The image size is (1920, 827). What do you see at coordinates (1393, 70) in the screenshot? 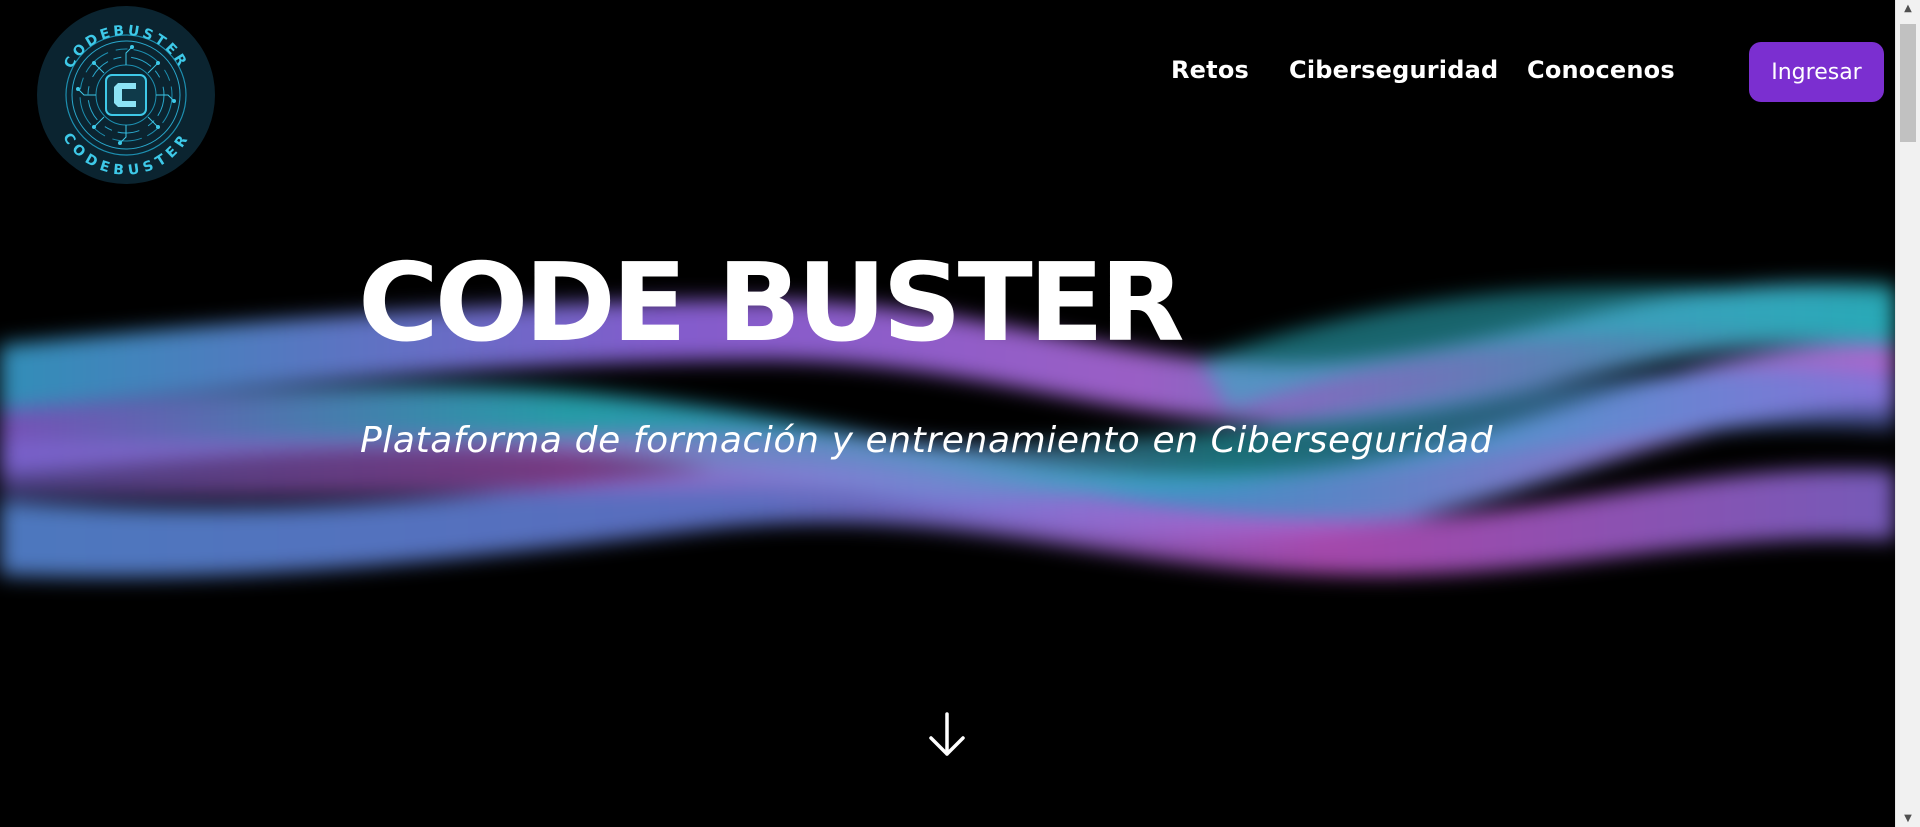
I see `nav-link-ciberseguridad: Ciberseguridad` at bounding box center [1393, 70].